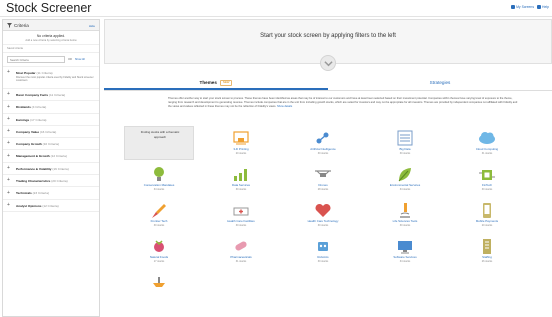 The image size is (552, 317). Describe the element at coordinates (241, 211) in the screenshot. I see `ambulance-icon` at that location.